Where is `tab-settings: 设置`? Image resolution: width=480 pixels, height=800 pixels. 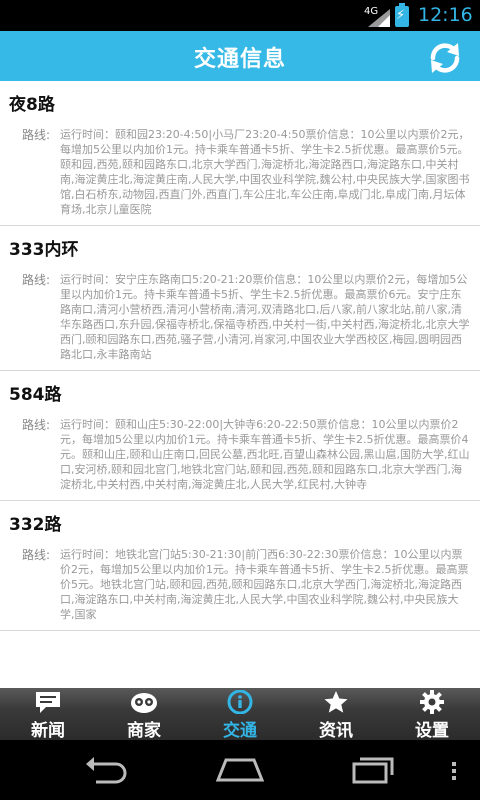 tab-settings: 设置 is located at coordinates (432, 714).